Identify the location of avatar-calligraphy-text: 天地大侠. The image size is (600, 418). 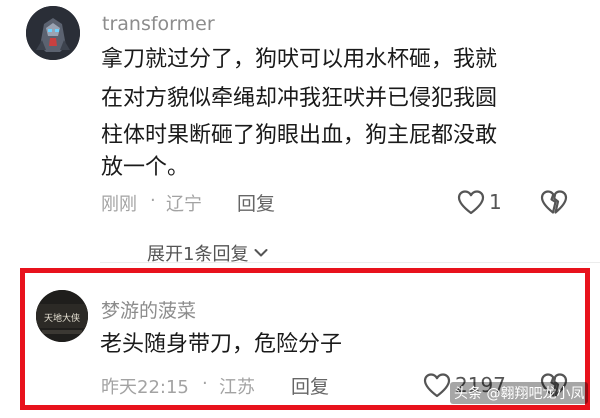
(62, 318).